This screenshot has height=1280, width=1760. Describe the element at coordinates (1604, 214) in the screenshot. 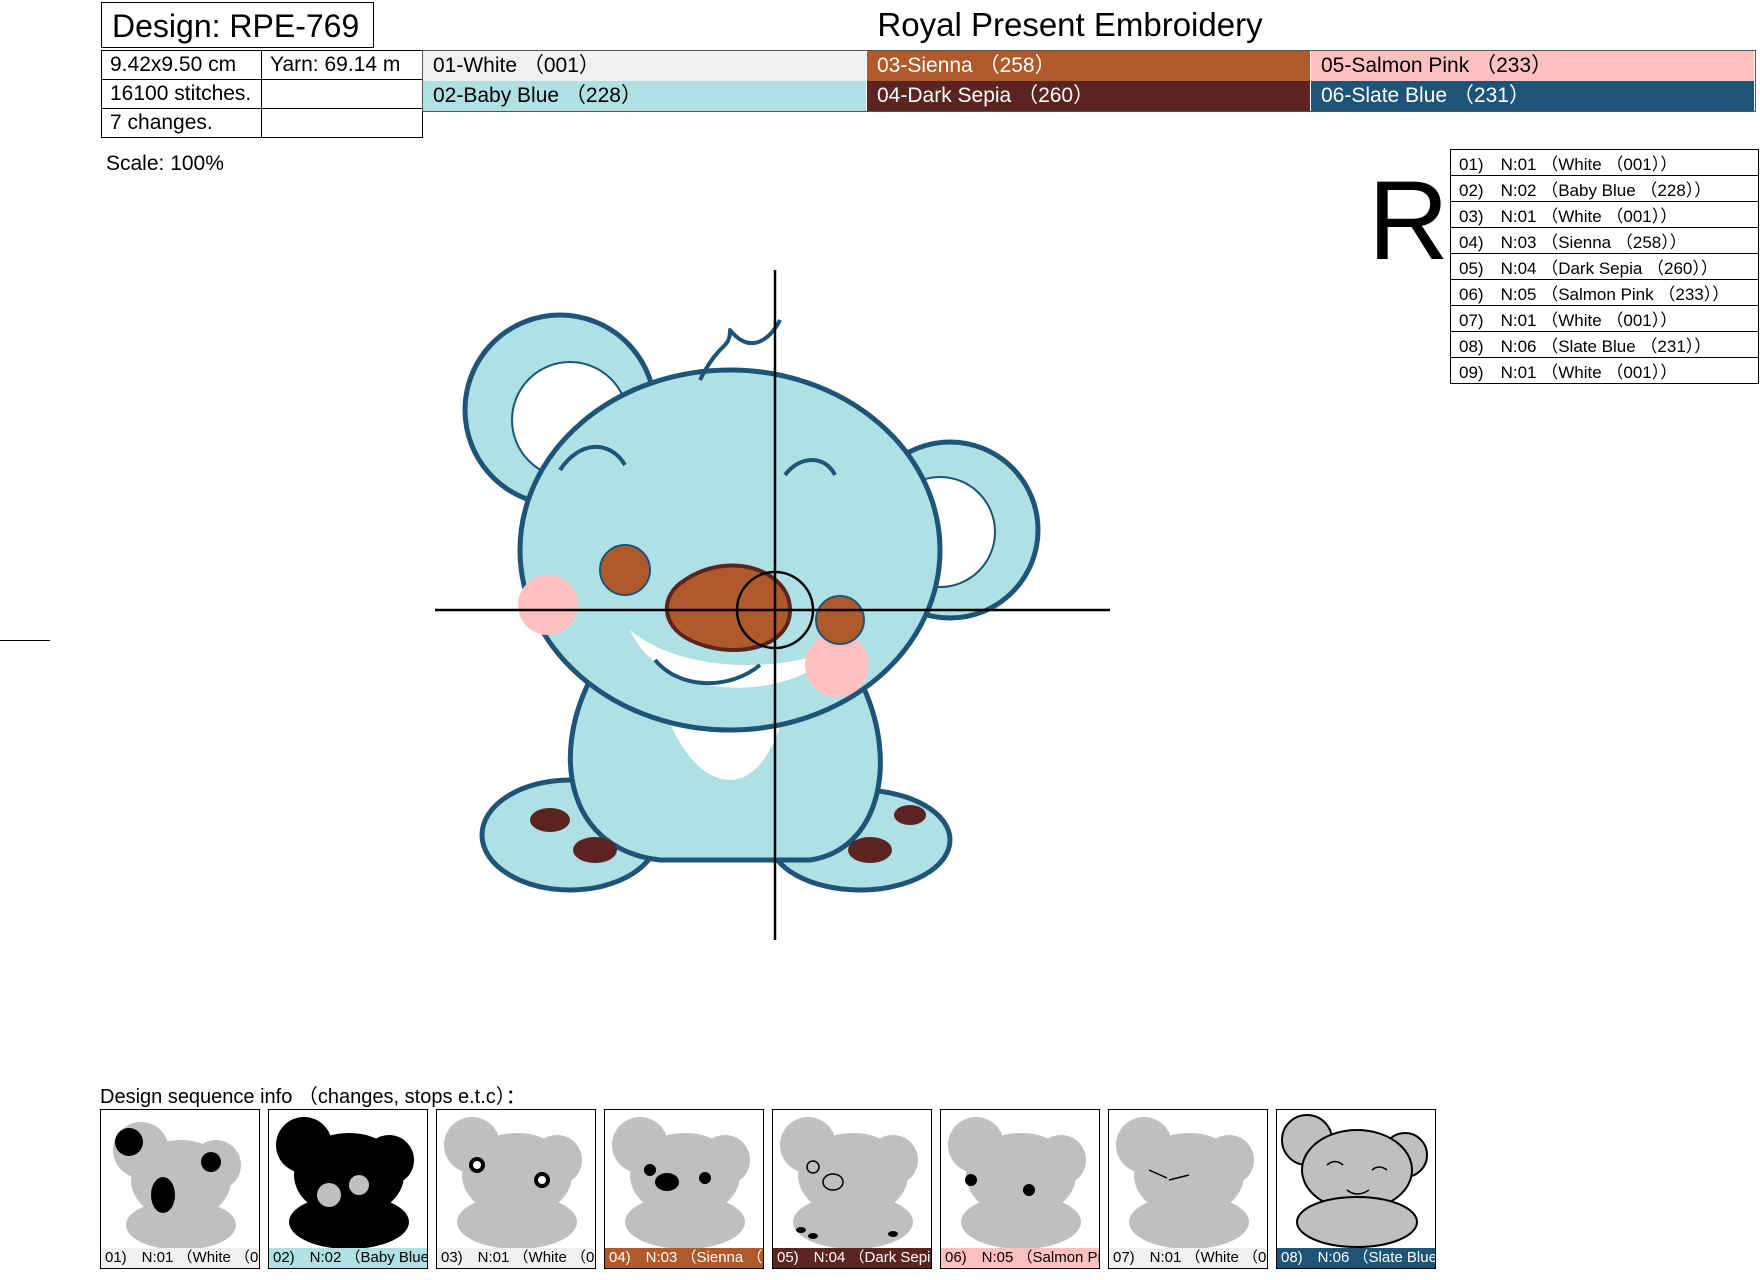

I see `sequence-row: 03) N:01 （White （001））` at that location.